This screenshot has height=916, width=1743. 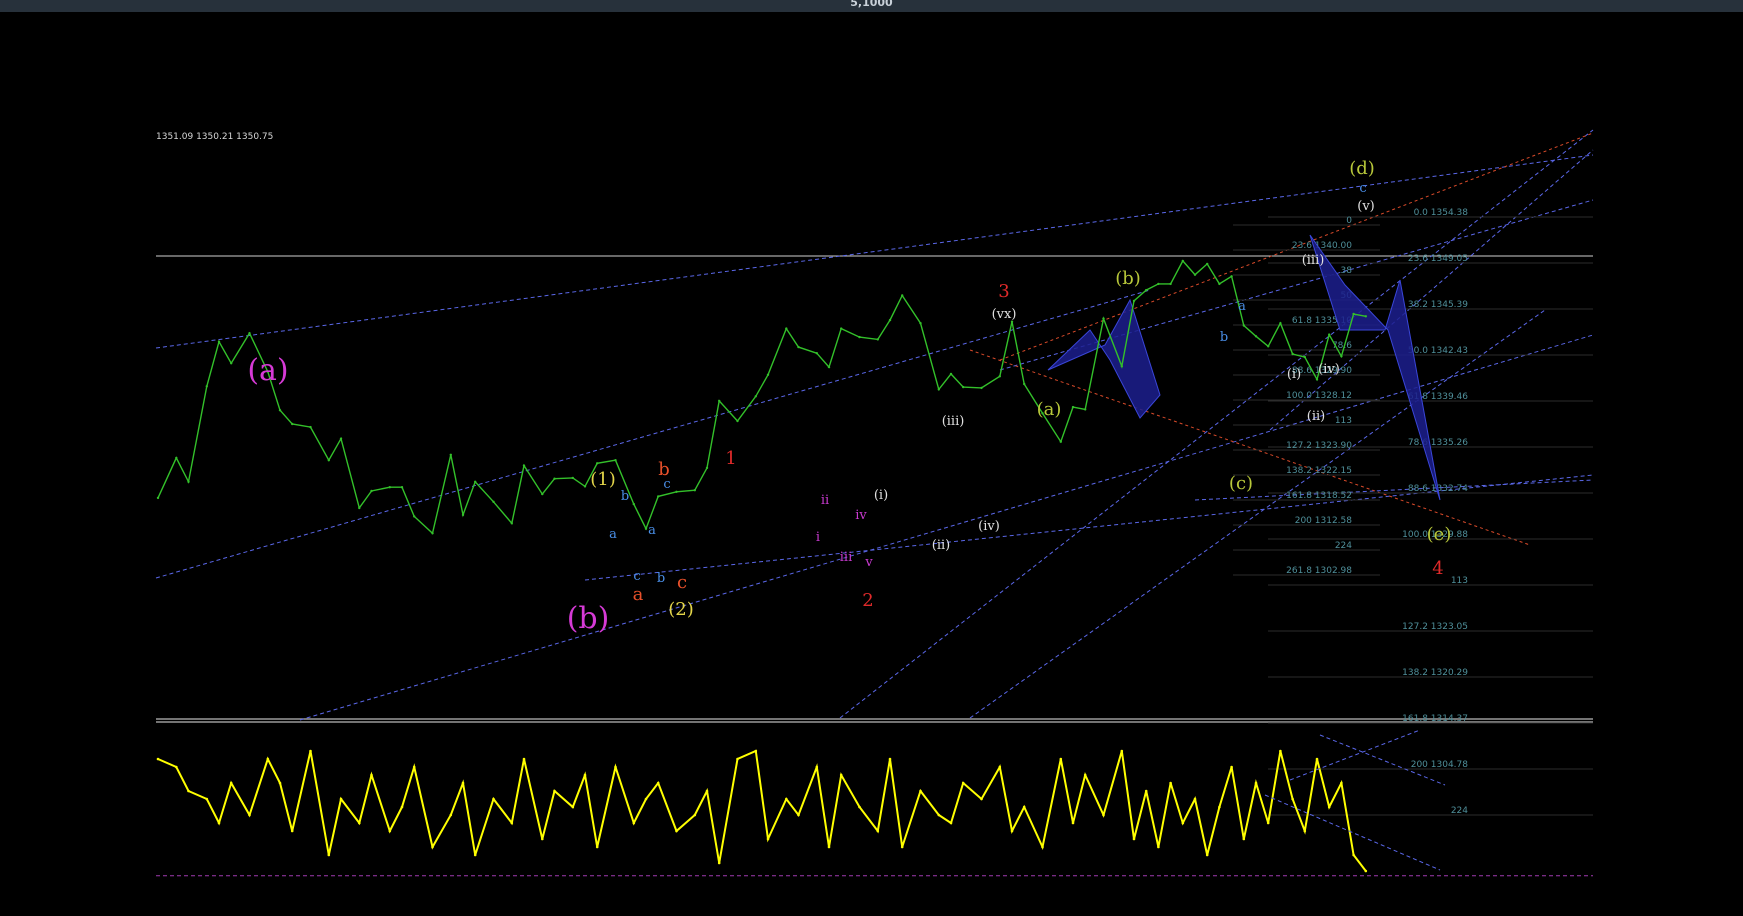 I want to click on wave-label: i, so click(x=818, y=537).